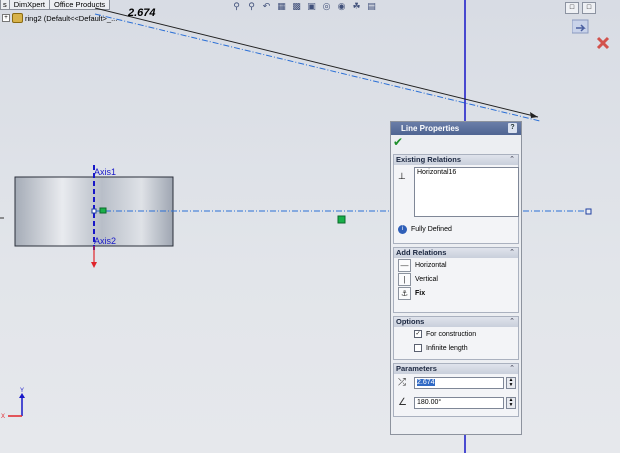  I want to click on axis2-label: Axis2, so click(105, 241).